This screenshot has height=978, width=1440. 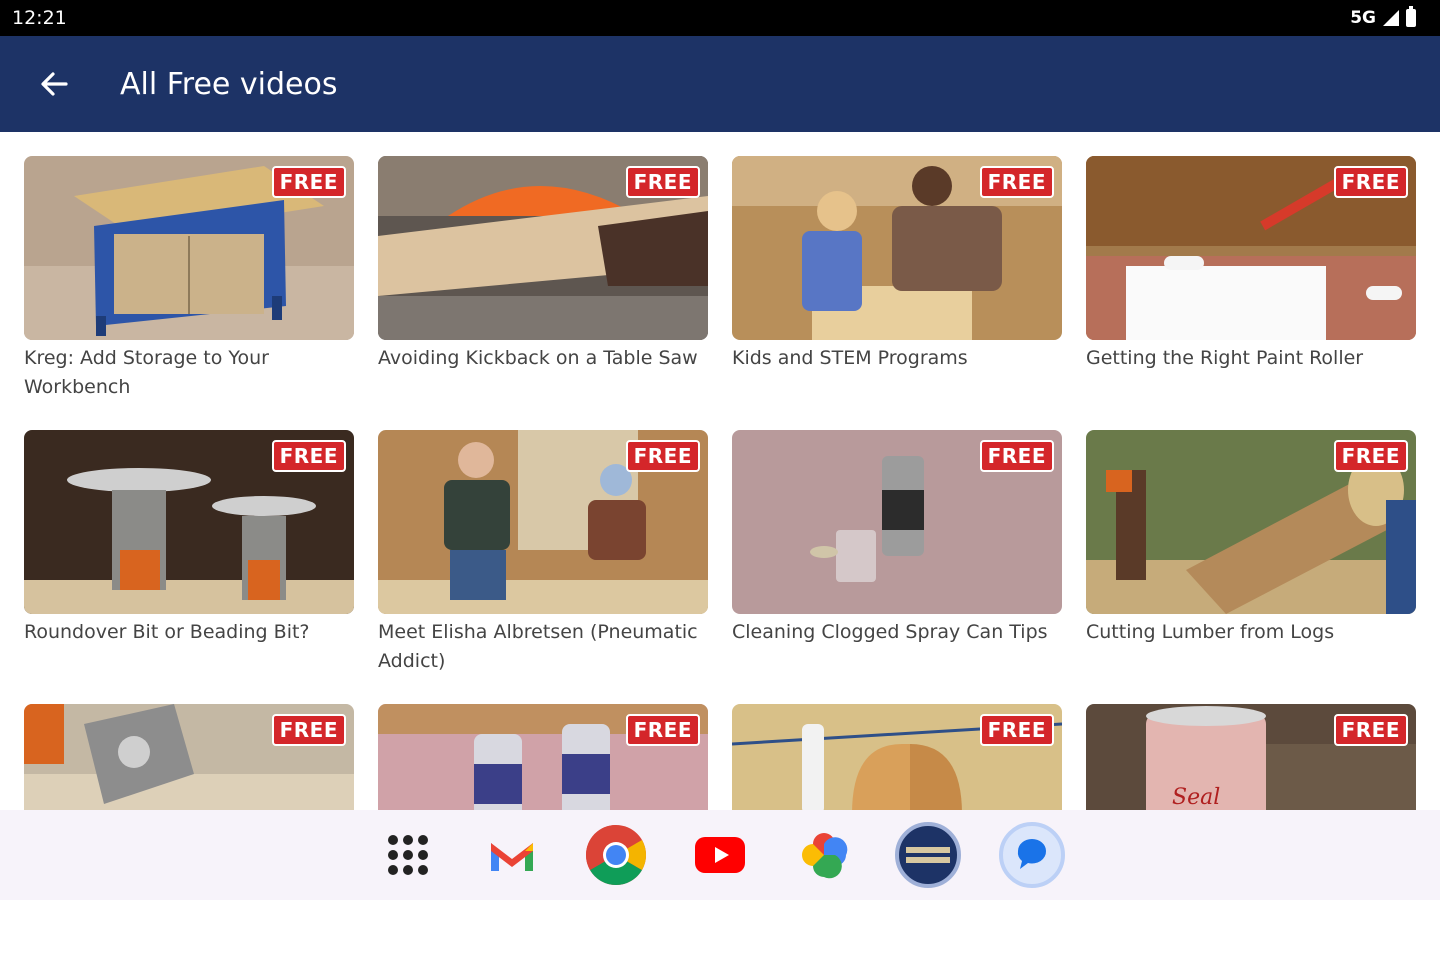 What do you see at coordinates (1391, 18) in the screenshot?
I see `signal-icon` at bounding box center [1391, 18].